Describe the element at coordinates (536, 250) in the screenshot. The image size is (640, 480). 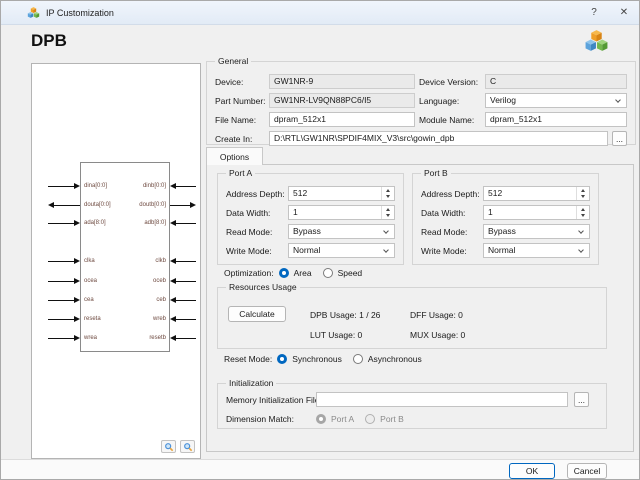
I see `port-b-write-mode-select: Normal` at that location.